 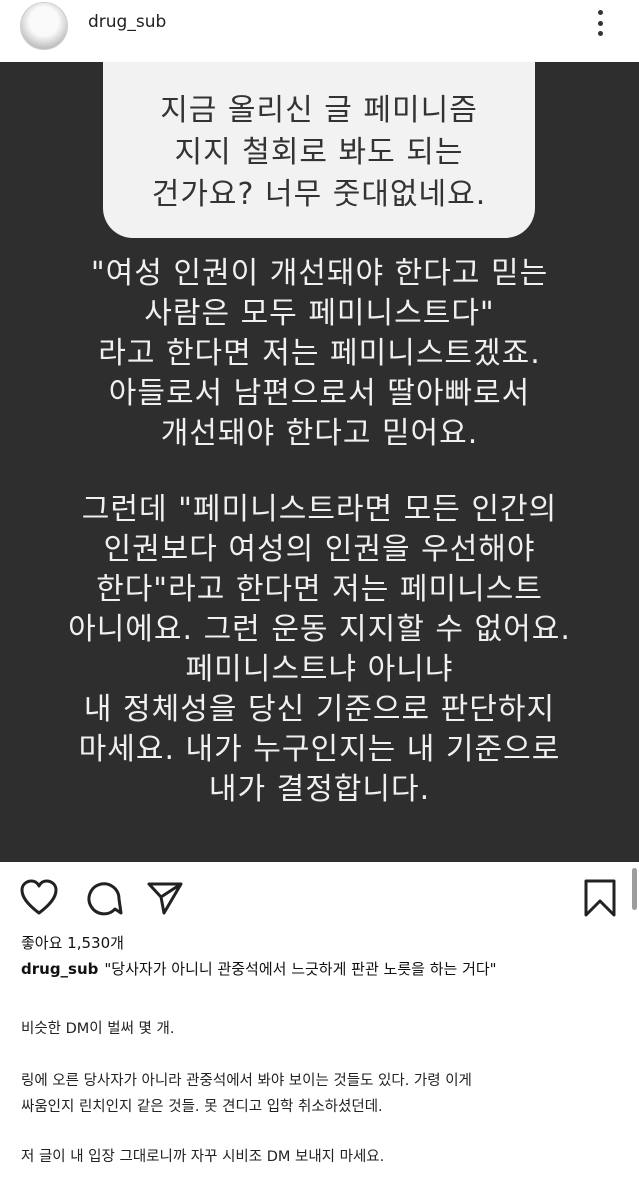 What do you see at coordinates (319, 273) in the screenshot?
I see `answer-line: "여성 인권이 개선돼야 한다고 믿는` at bounding box center [319, 273].